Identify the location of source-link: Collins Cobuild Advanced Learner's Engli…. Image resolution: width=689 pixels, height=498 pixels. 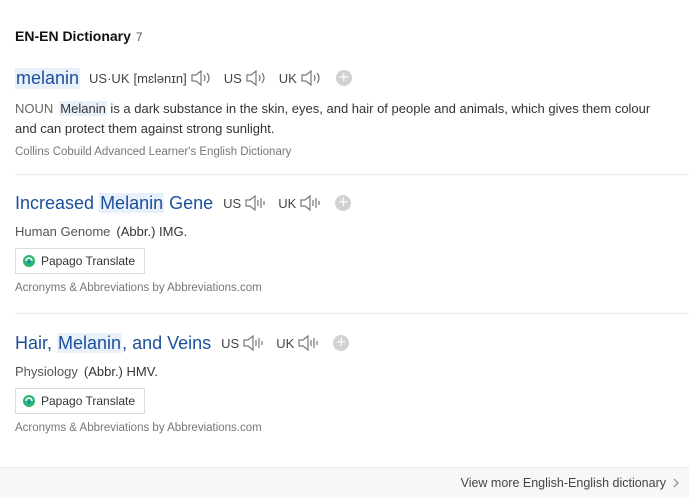
(352, 152).